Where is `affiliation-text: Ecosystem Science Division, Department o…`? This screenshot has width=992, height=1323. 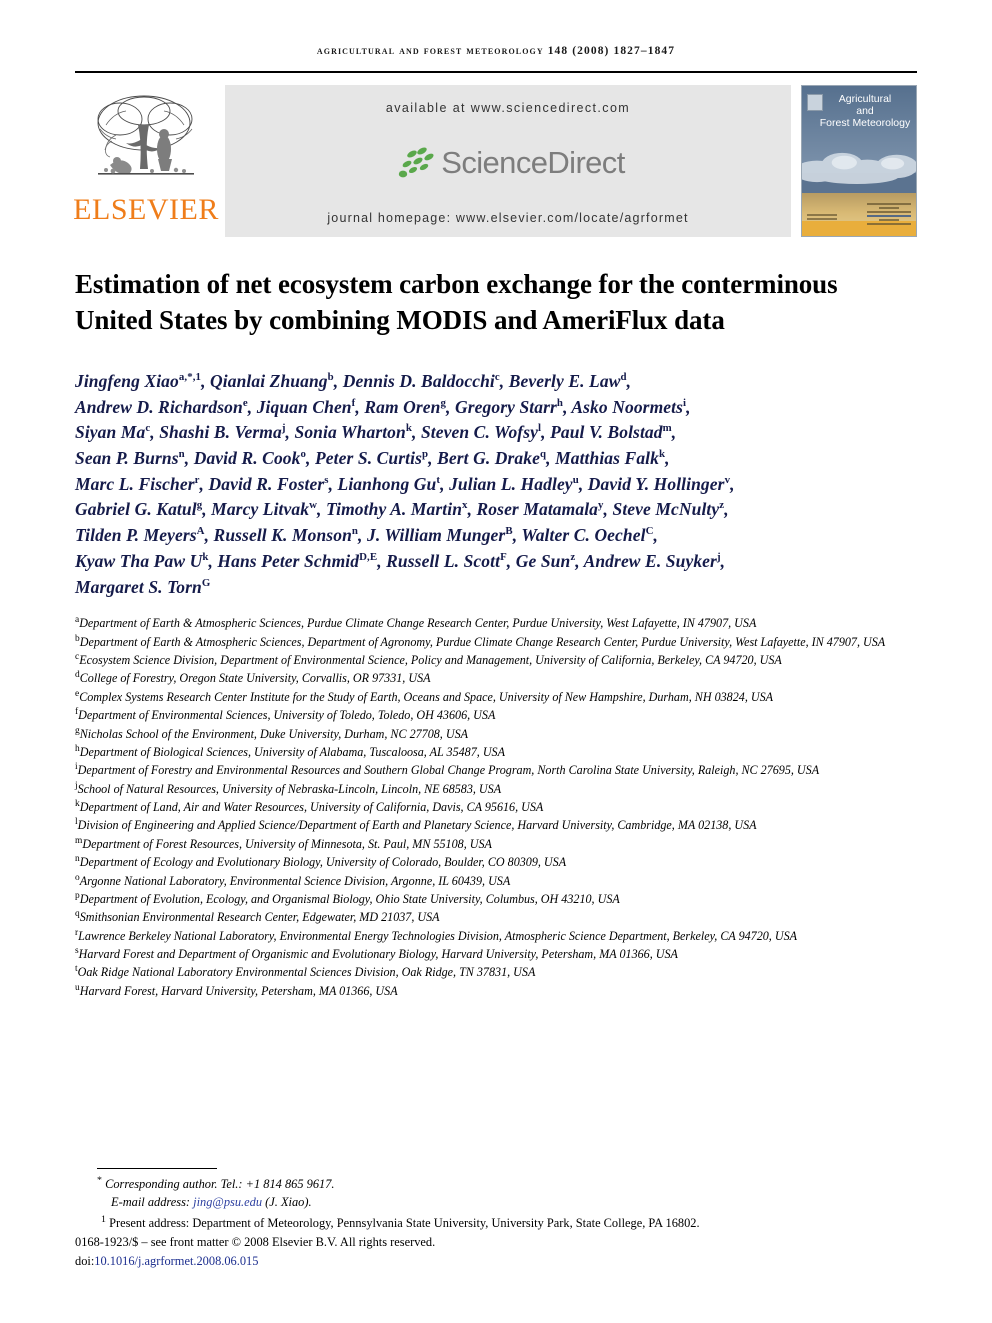
affiliation-text: Ecosystem Science Division, Department o… is located at coordinates (430, 660).